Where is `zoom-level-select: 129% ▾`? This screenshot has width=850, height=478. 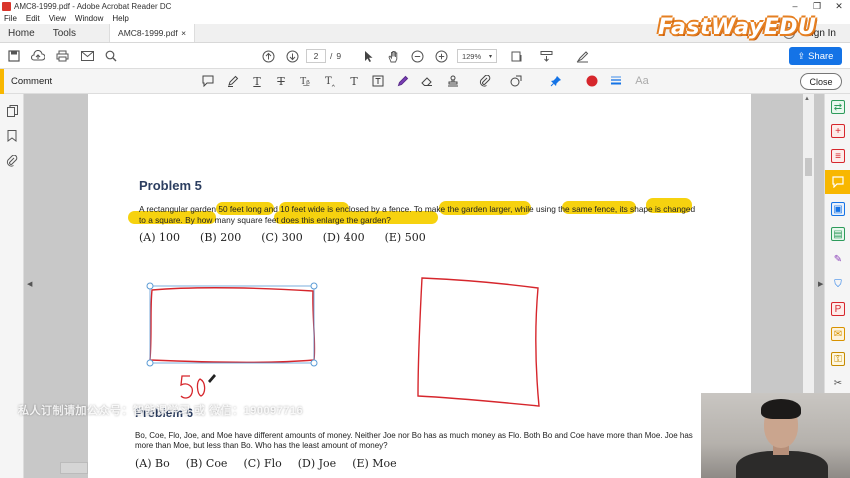 zoom-level-select: 129% ▾ is located at coordinates (477, 56).